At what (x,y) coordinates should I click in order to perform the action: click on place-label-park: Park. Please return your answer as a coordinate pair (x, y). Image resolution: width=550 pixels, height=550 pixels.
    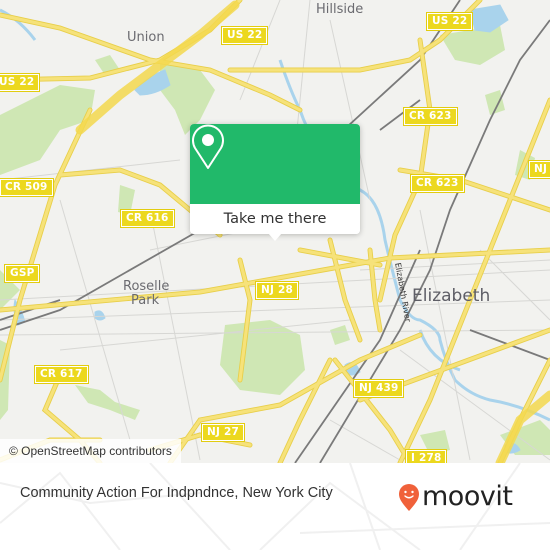
    Looking at the image, I should click on (145, 300).